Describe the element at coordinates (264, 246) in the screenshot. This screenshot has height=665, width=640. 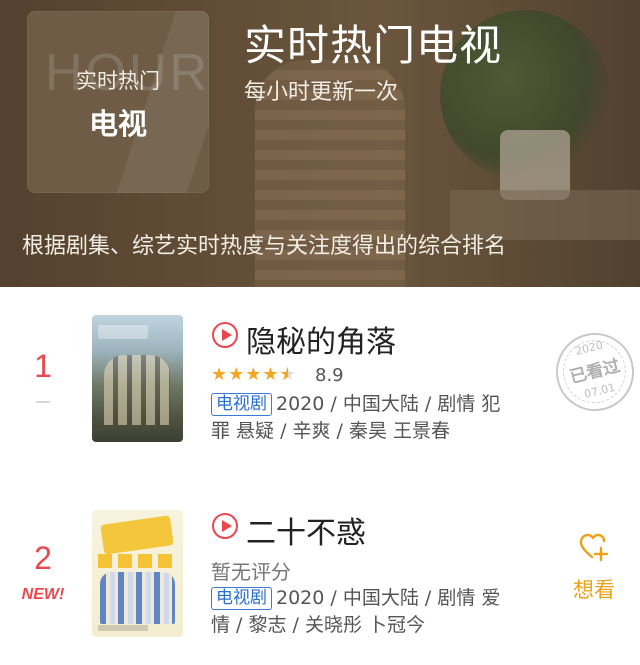
I see `ranking-description: 根据剧集、综艺实时热度与关注度得出的综合排名` at that location.